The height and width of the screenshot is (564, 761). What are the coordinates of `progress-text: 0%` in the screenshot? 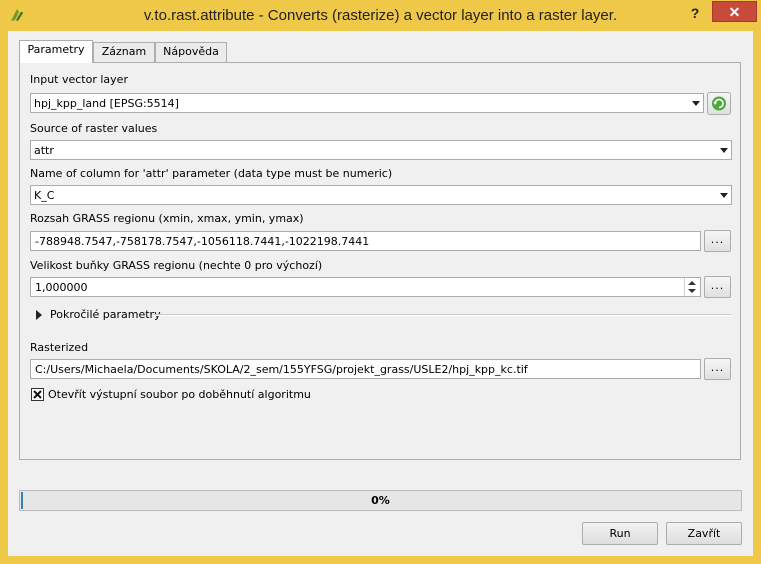 It's located at (380, 500).